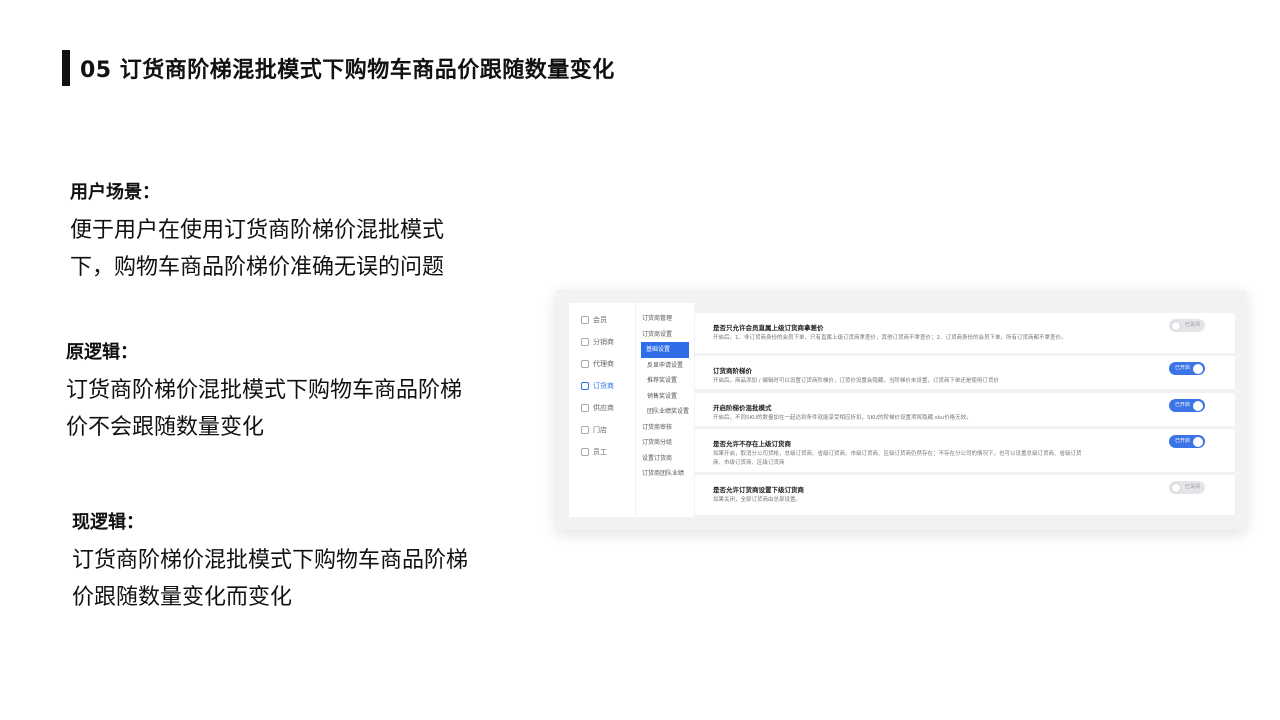  What do you see at coordinates (768, 328) in the screenshot?
I see `setting-title: 是否只允许会员直属上级订货商拿差价` at bounding box center [768, 328].